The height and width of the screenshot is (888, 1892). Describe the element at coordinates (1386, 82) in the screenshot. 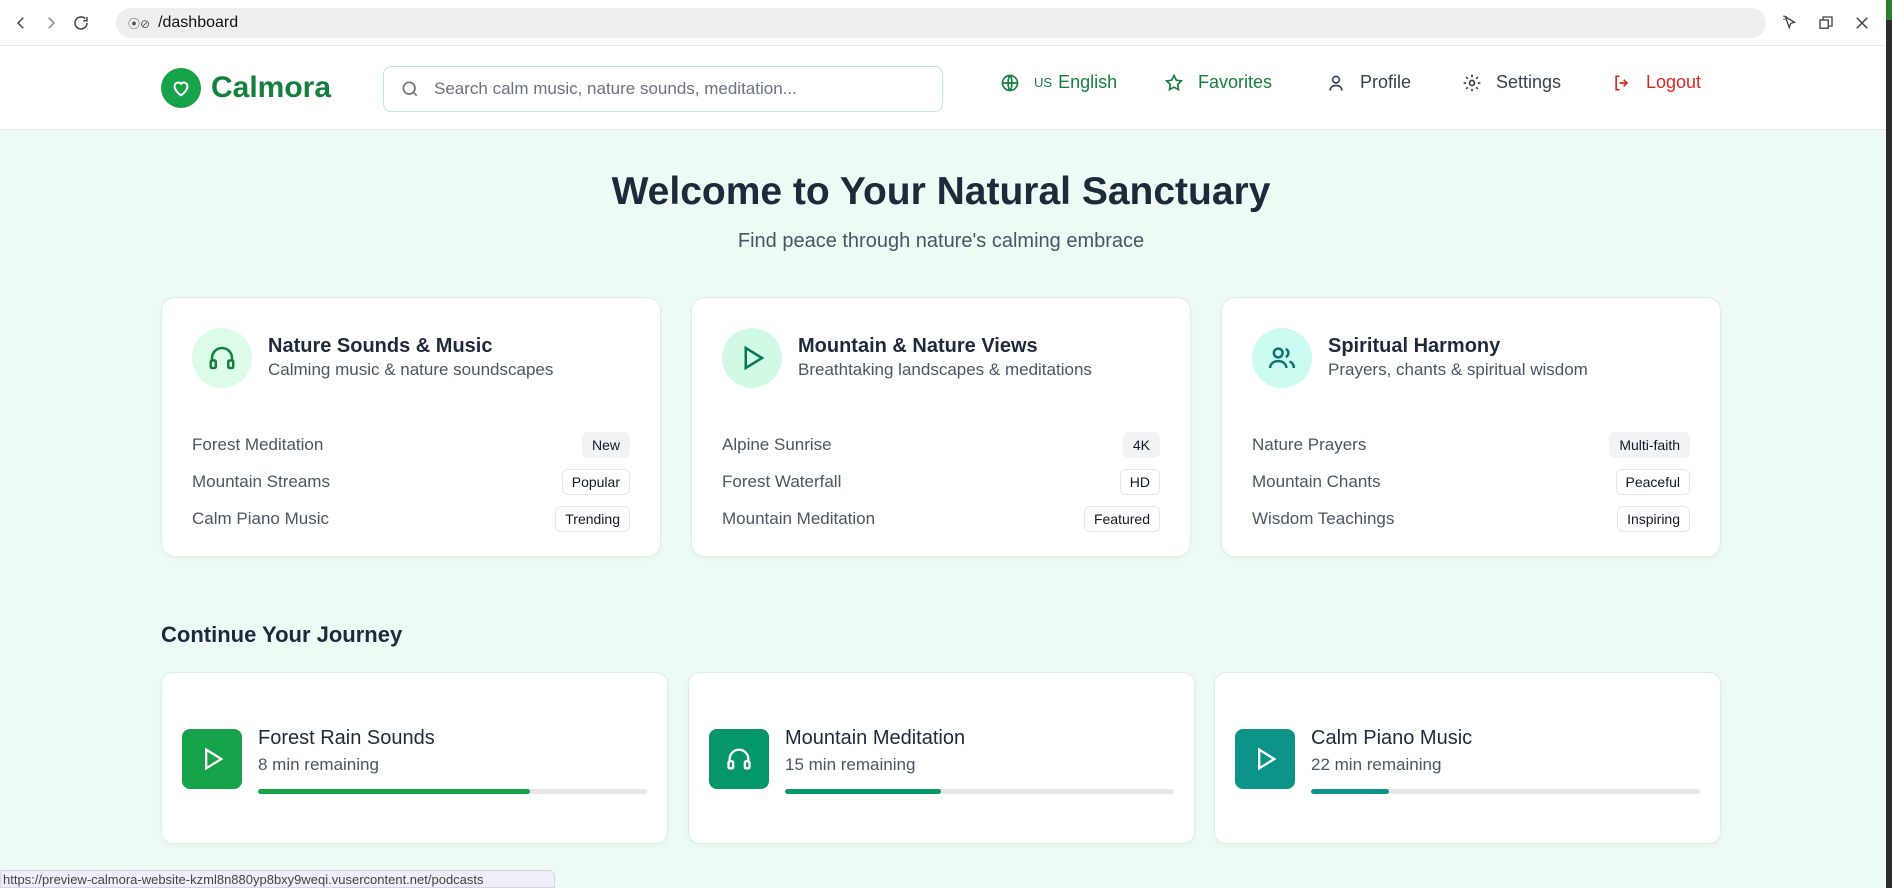

I see `profile-label: Profile` at that location.